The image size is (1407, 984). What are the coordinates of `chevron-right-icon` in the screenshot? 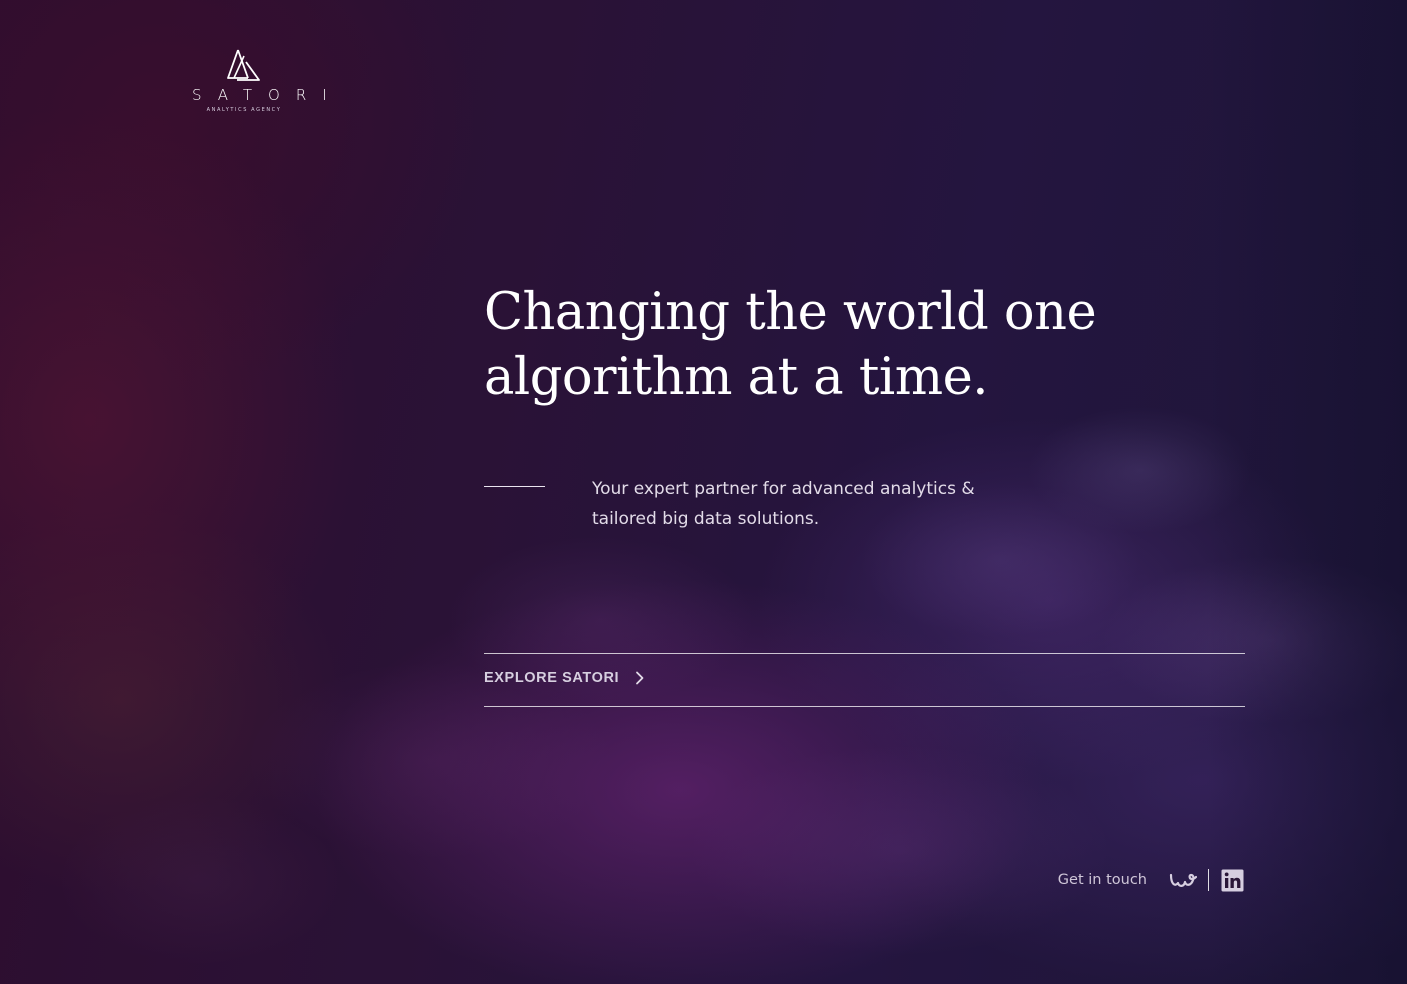 It's located at (640, 678).